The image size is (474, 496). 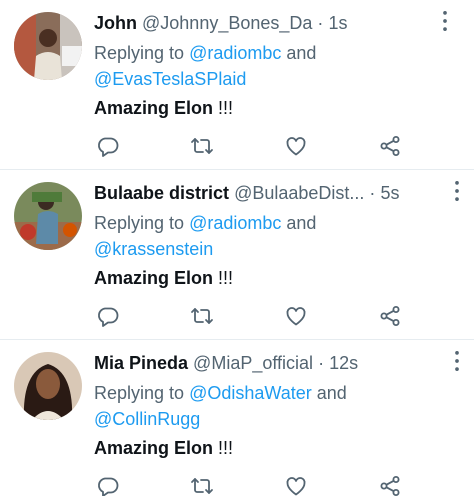 I want to click on replying-to: Replying to @radiombc and @krassenstein, so click(x=274, y=236).